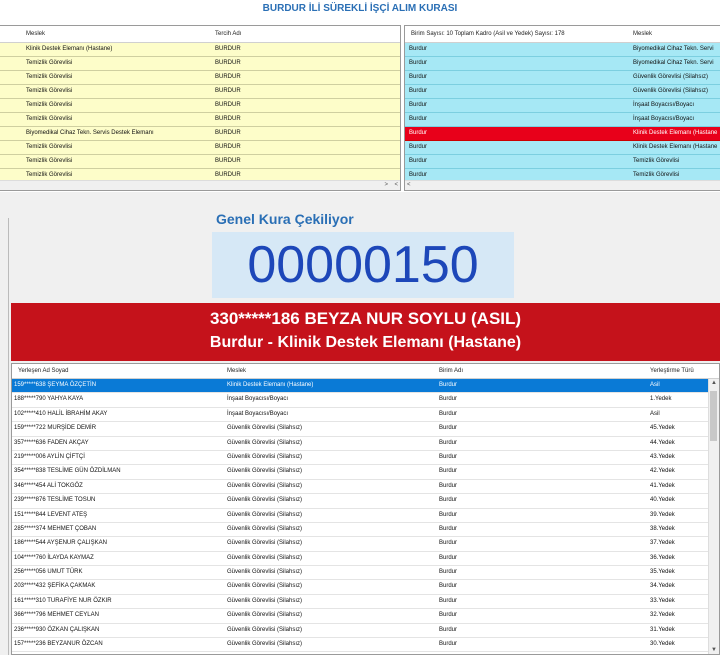 The width and height of the screenshot is (720, 655). I want to click on cell-yerlestirme-turu: 44.Yedek, so click(662, 442).